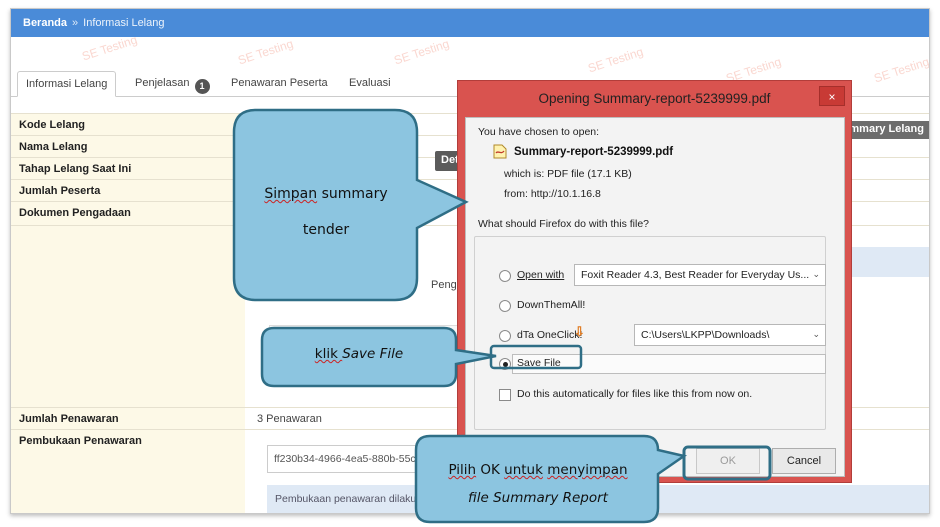 This screenshot has height=527, width=940. I want to click on label-tahap-lelang: Tahap Lelang Saat Ini, so click(75, 169).